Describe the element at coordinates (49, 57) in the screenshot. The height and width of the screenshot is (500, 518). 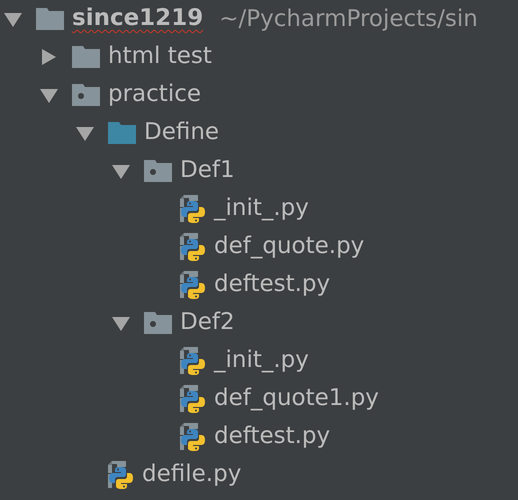
I see `expand-arrow` at that location.